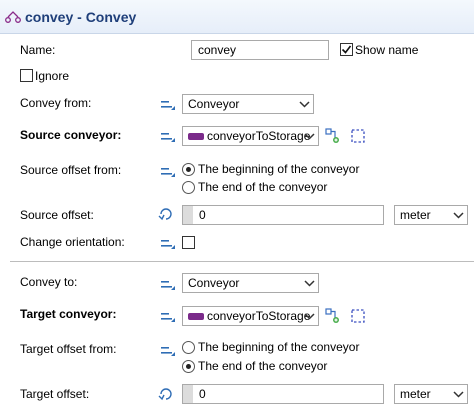 Image resolution: width=474 pixels, height=411 pixels. What do you see at coordinates (56, 103) in the screenshot?
I see `convey-from-label: Convey from:` at bounding box center [56, 103].